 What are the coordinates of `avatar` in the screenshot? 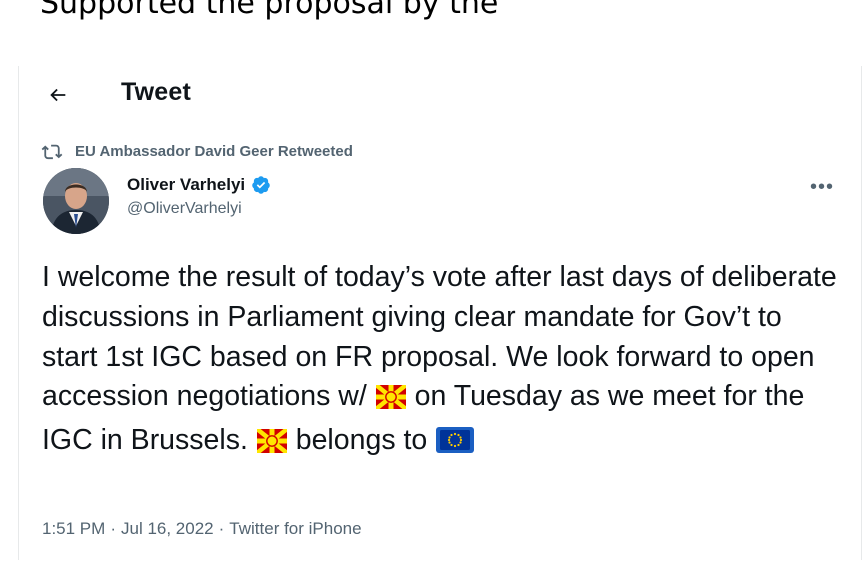 It's located at (76, 201).